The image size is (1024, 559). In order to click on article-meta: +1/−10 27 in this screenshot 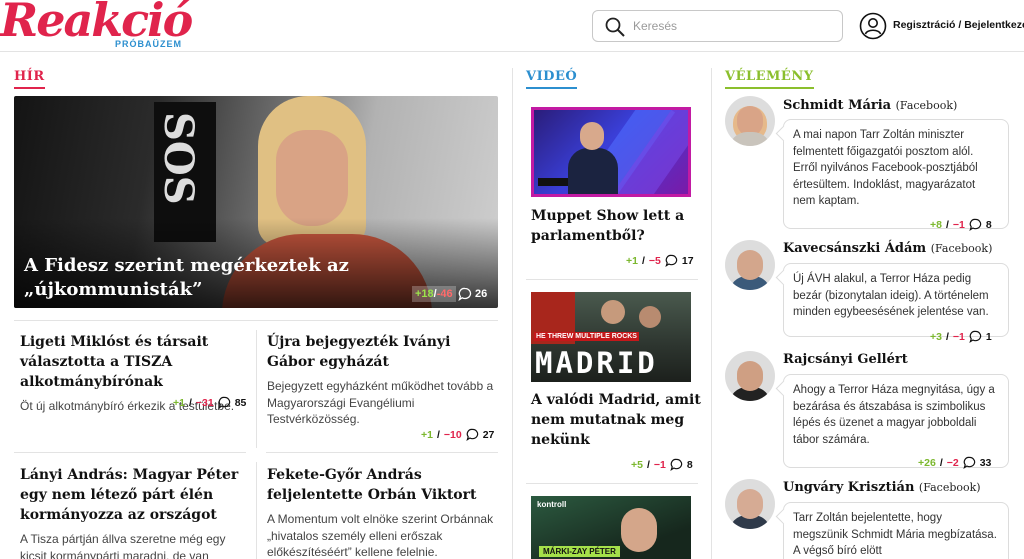, I will do `click(458, 434)`.